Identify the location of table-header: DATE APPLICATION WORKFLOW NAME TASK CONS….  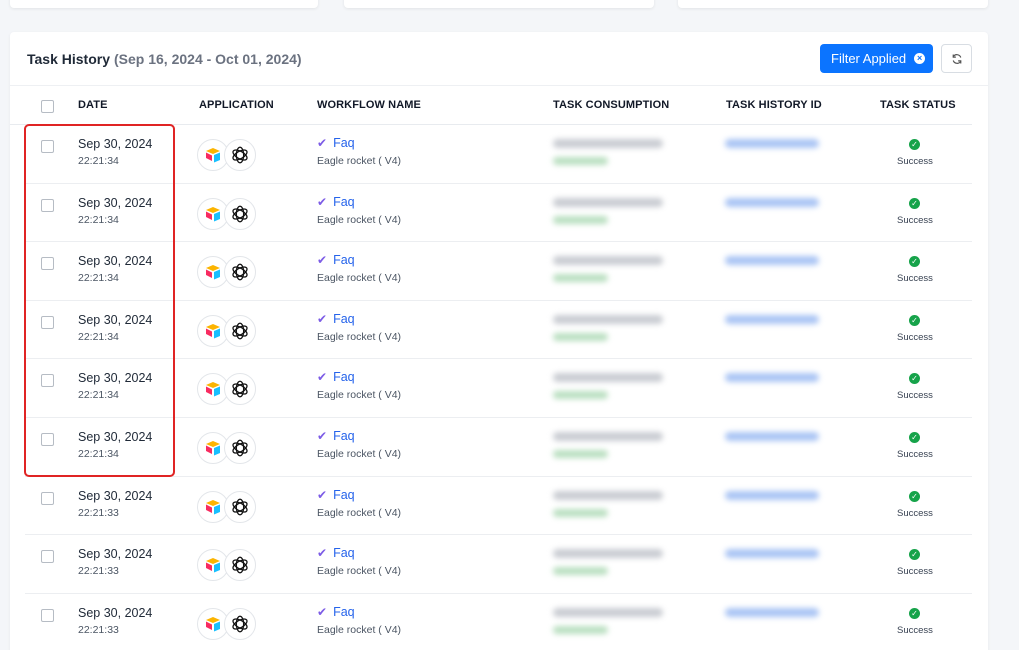
(491, 105).